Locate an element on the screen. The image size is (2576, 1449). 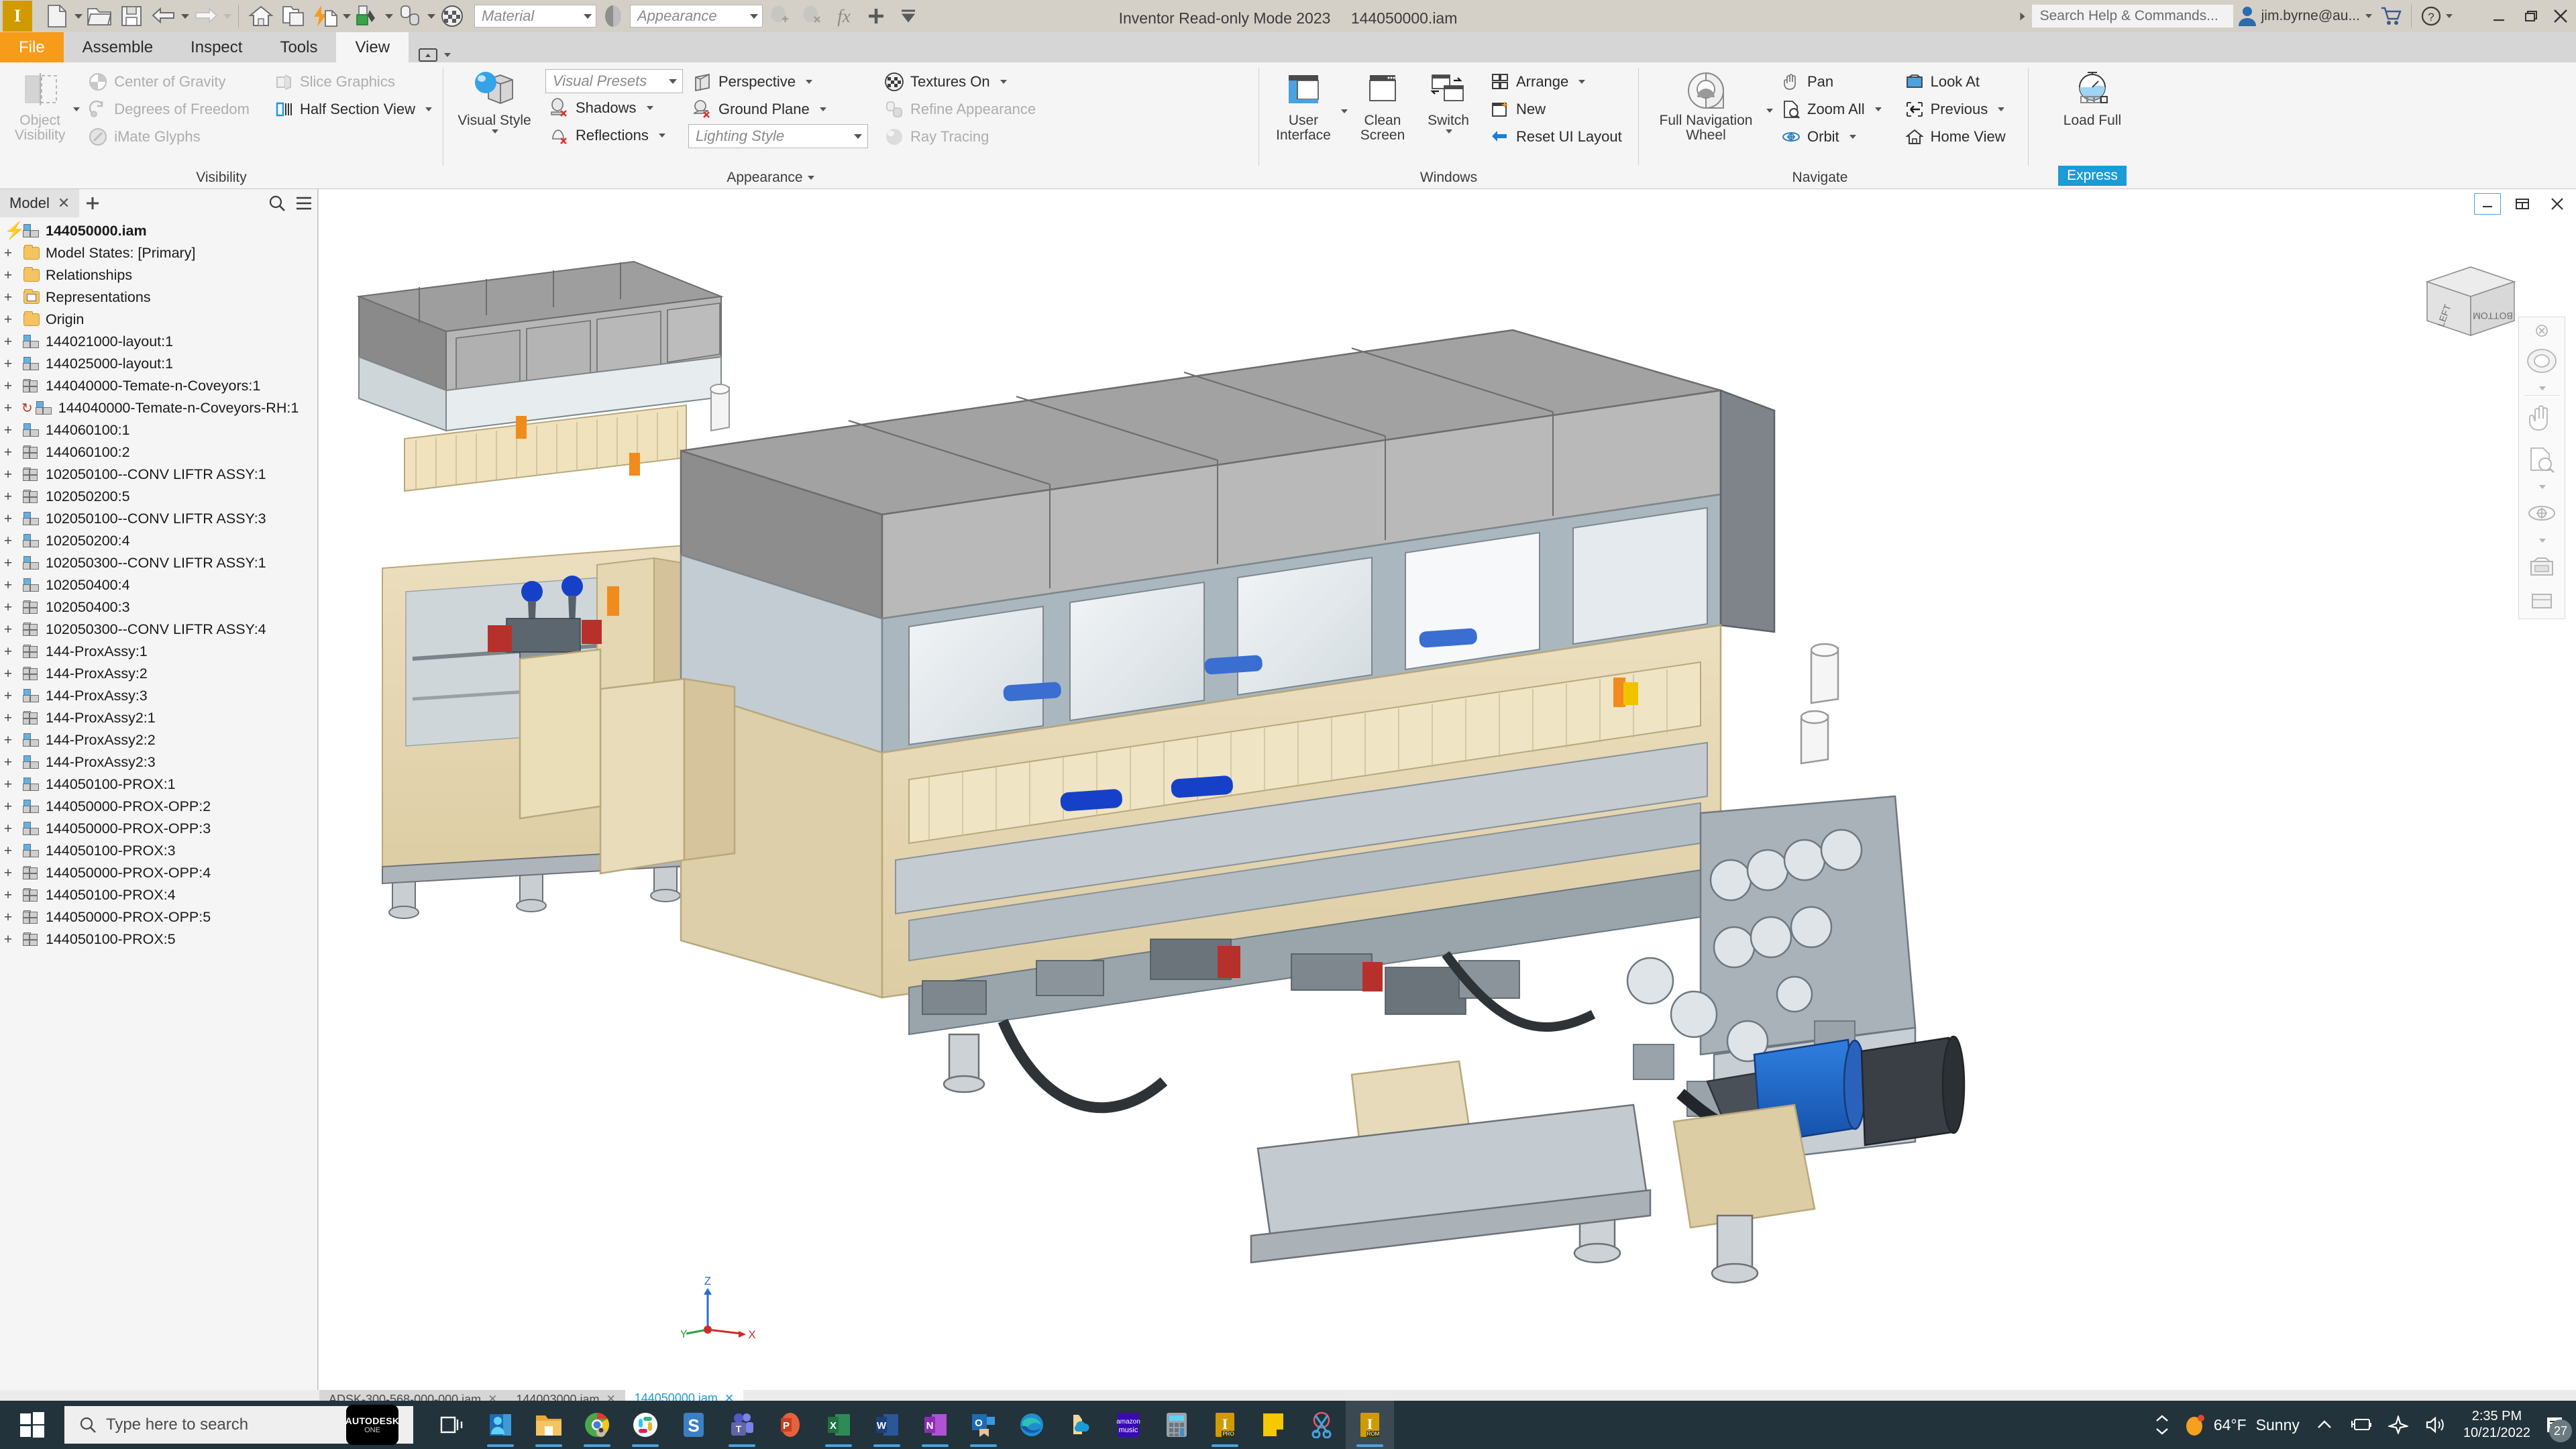
appearance-dropdown-icon is located at coordinates (389, 16).